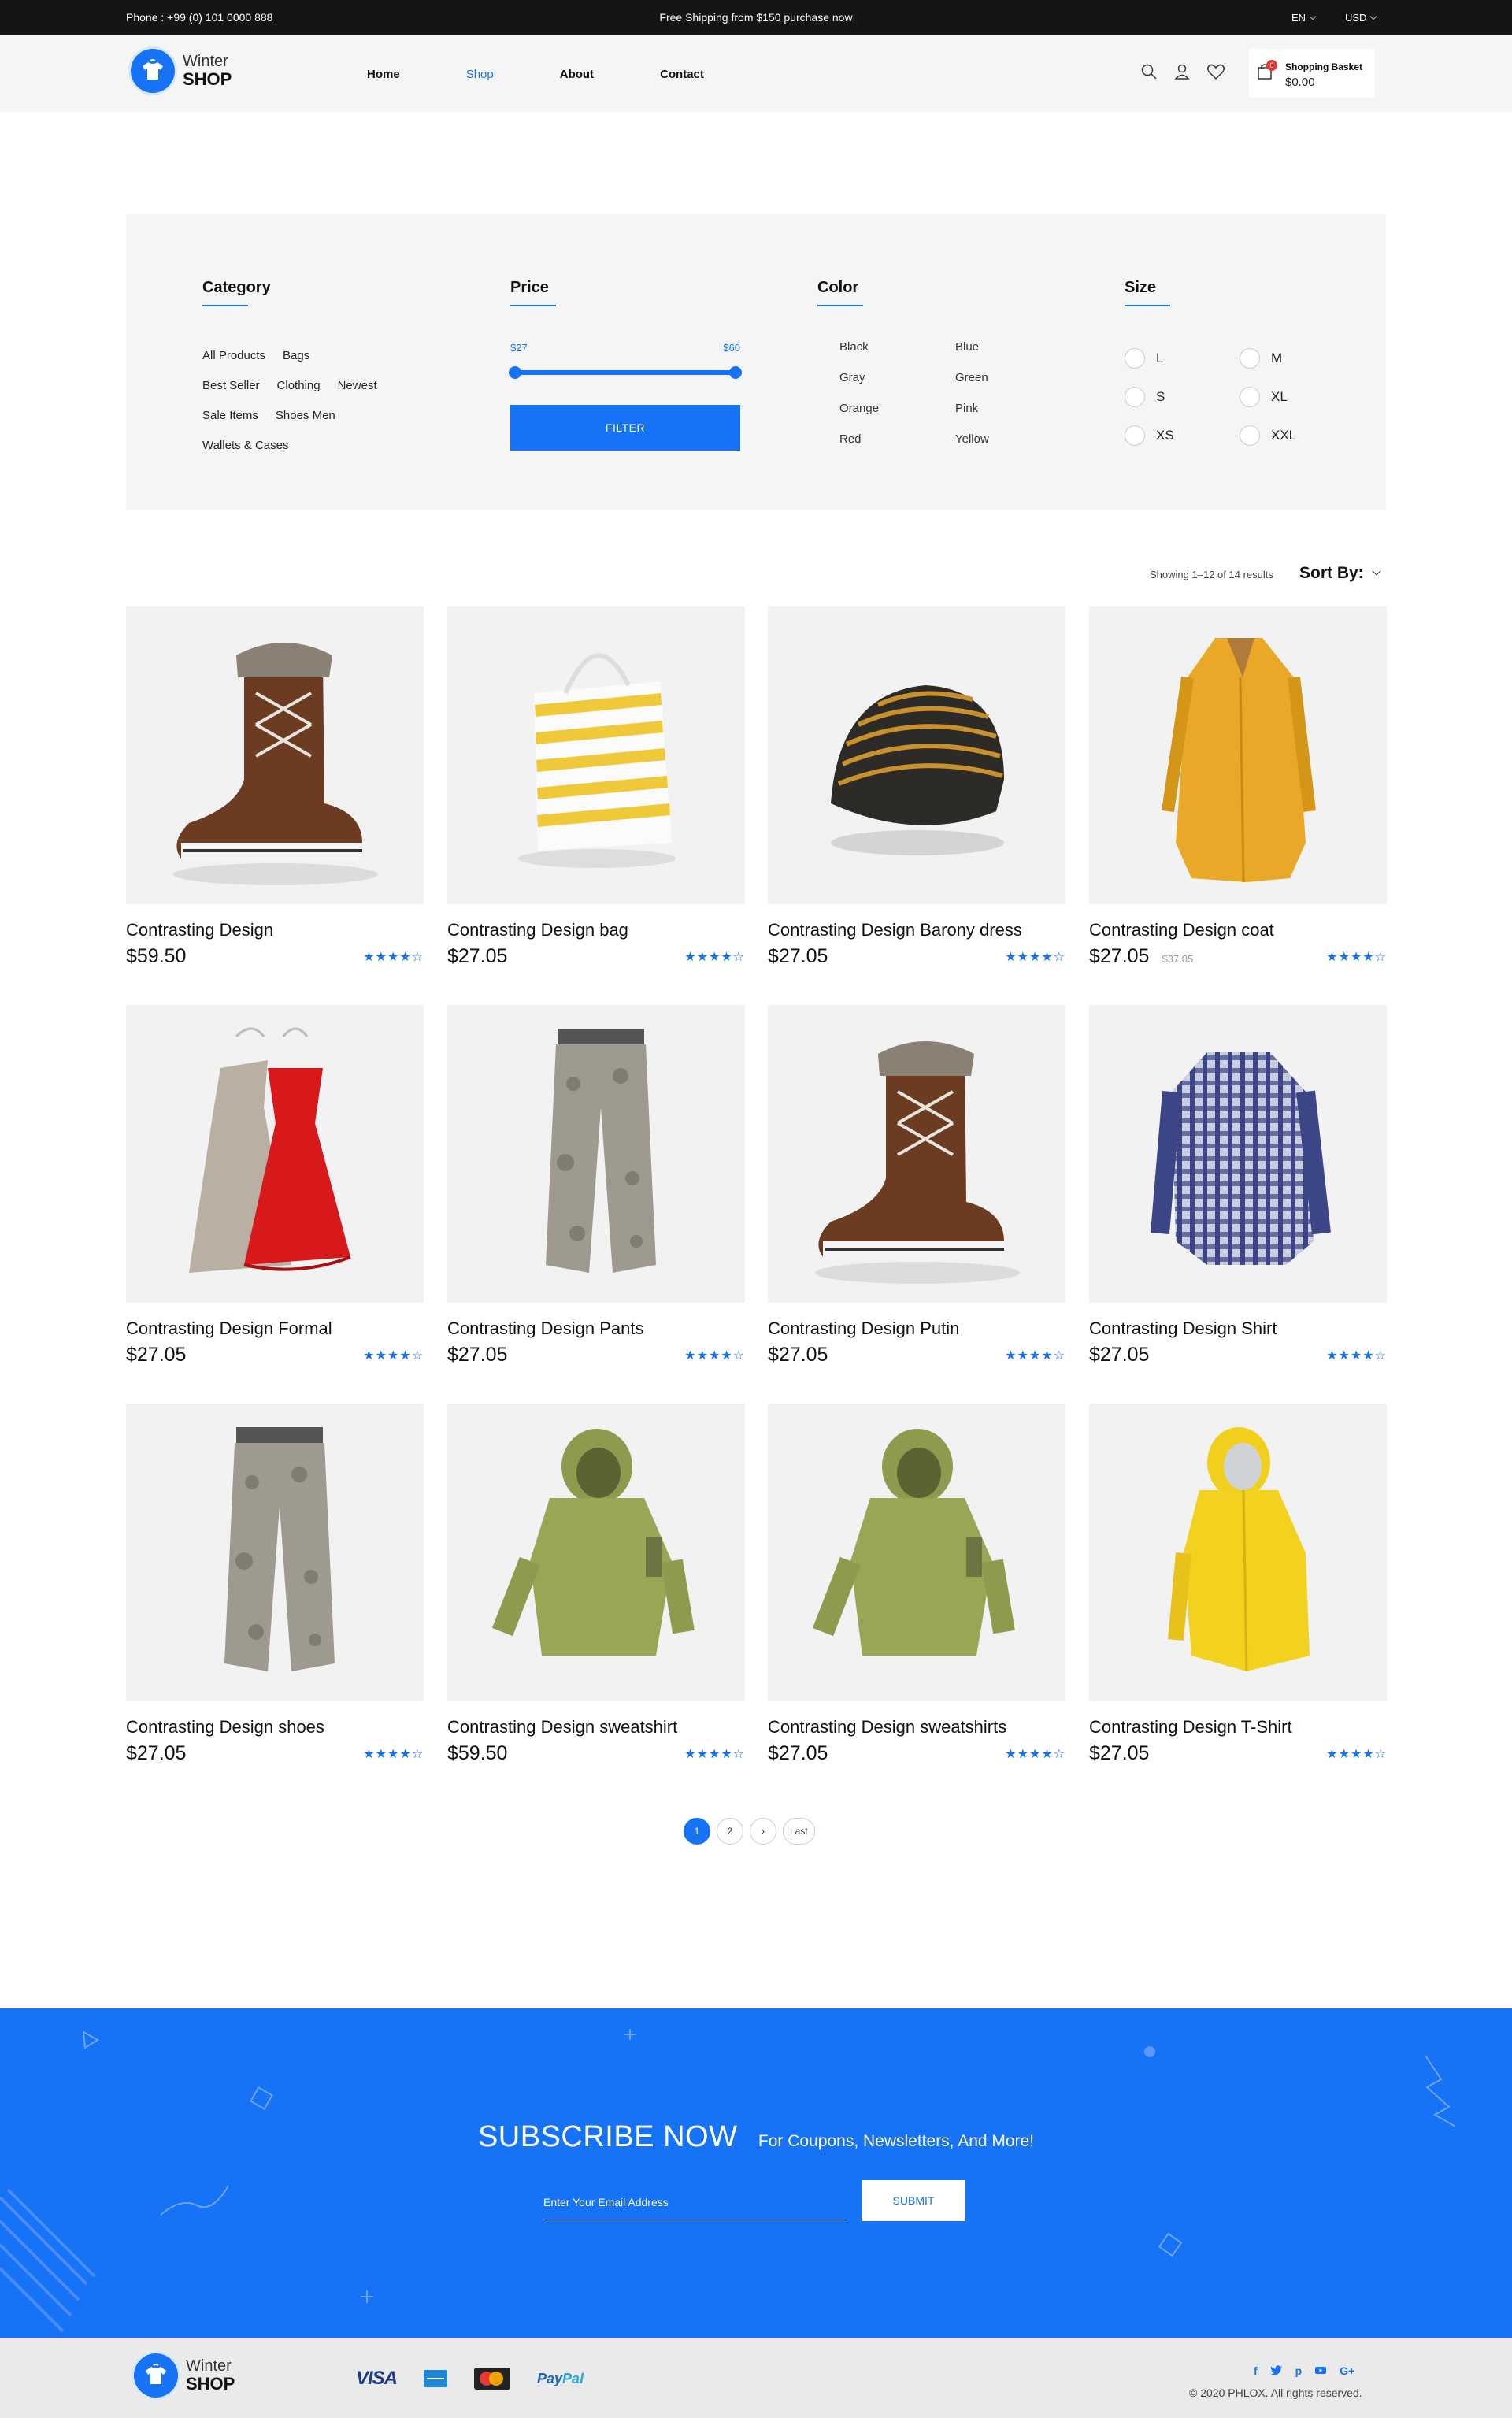 The height and width of the screenshot is (2418, 1512). Describe the element at coordinates (383, 74) in the screenshot. I see `nav-home: Home` at that location.